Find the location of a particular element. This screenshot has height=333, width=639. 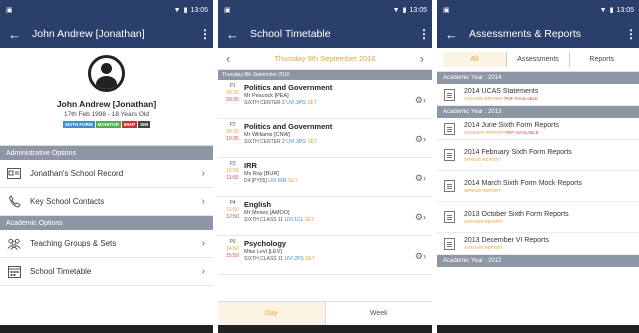

lesson-info: IRR Ms Ray [BUR] D4 [PY55] UVI.IRR SET is located at coordinates (323, 178).